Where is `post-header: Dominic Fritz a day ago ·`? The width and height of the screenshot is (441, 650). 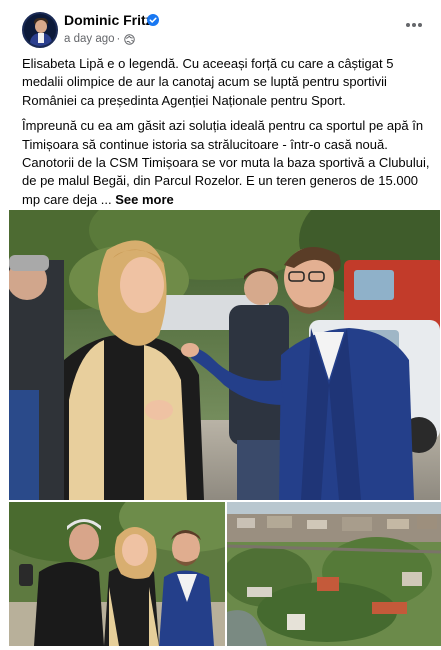 post-header: Dominic Fritz a day ago · is located at coordinates (220, 28).